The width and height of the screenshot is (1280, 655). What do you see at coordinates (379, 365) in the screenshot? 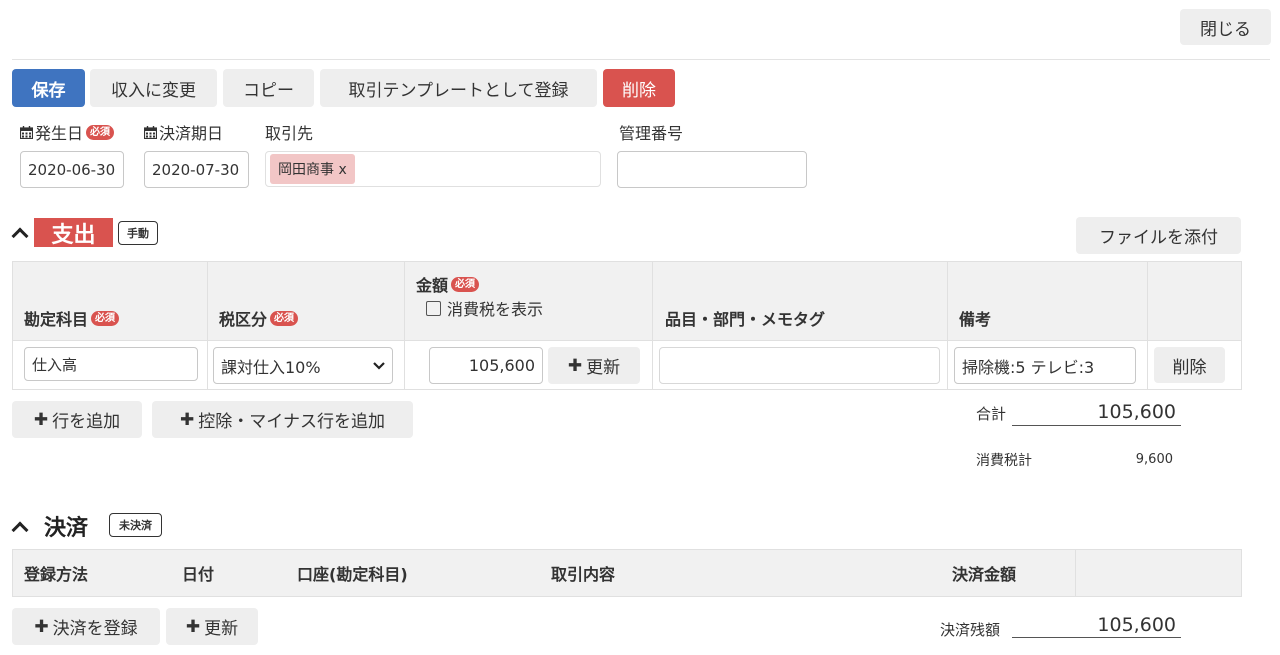
I see `chevron-down-icon` at bounding box center [379, 365].